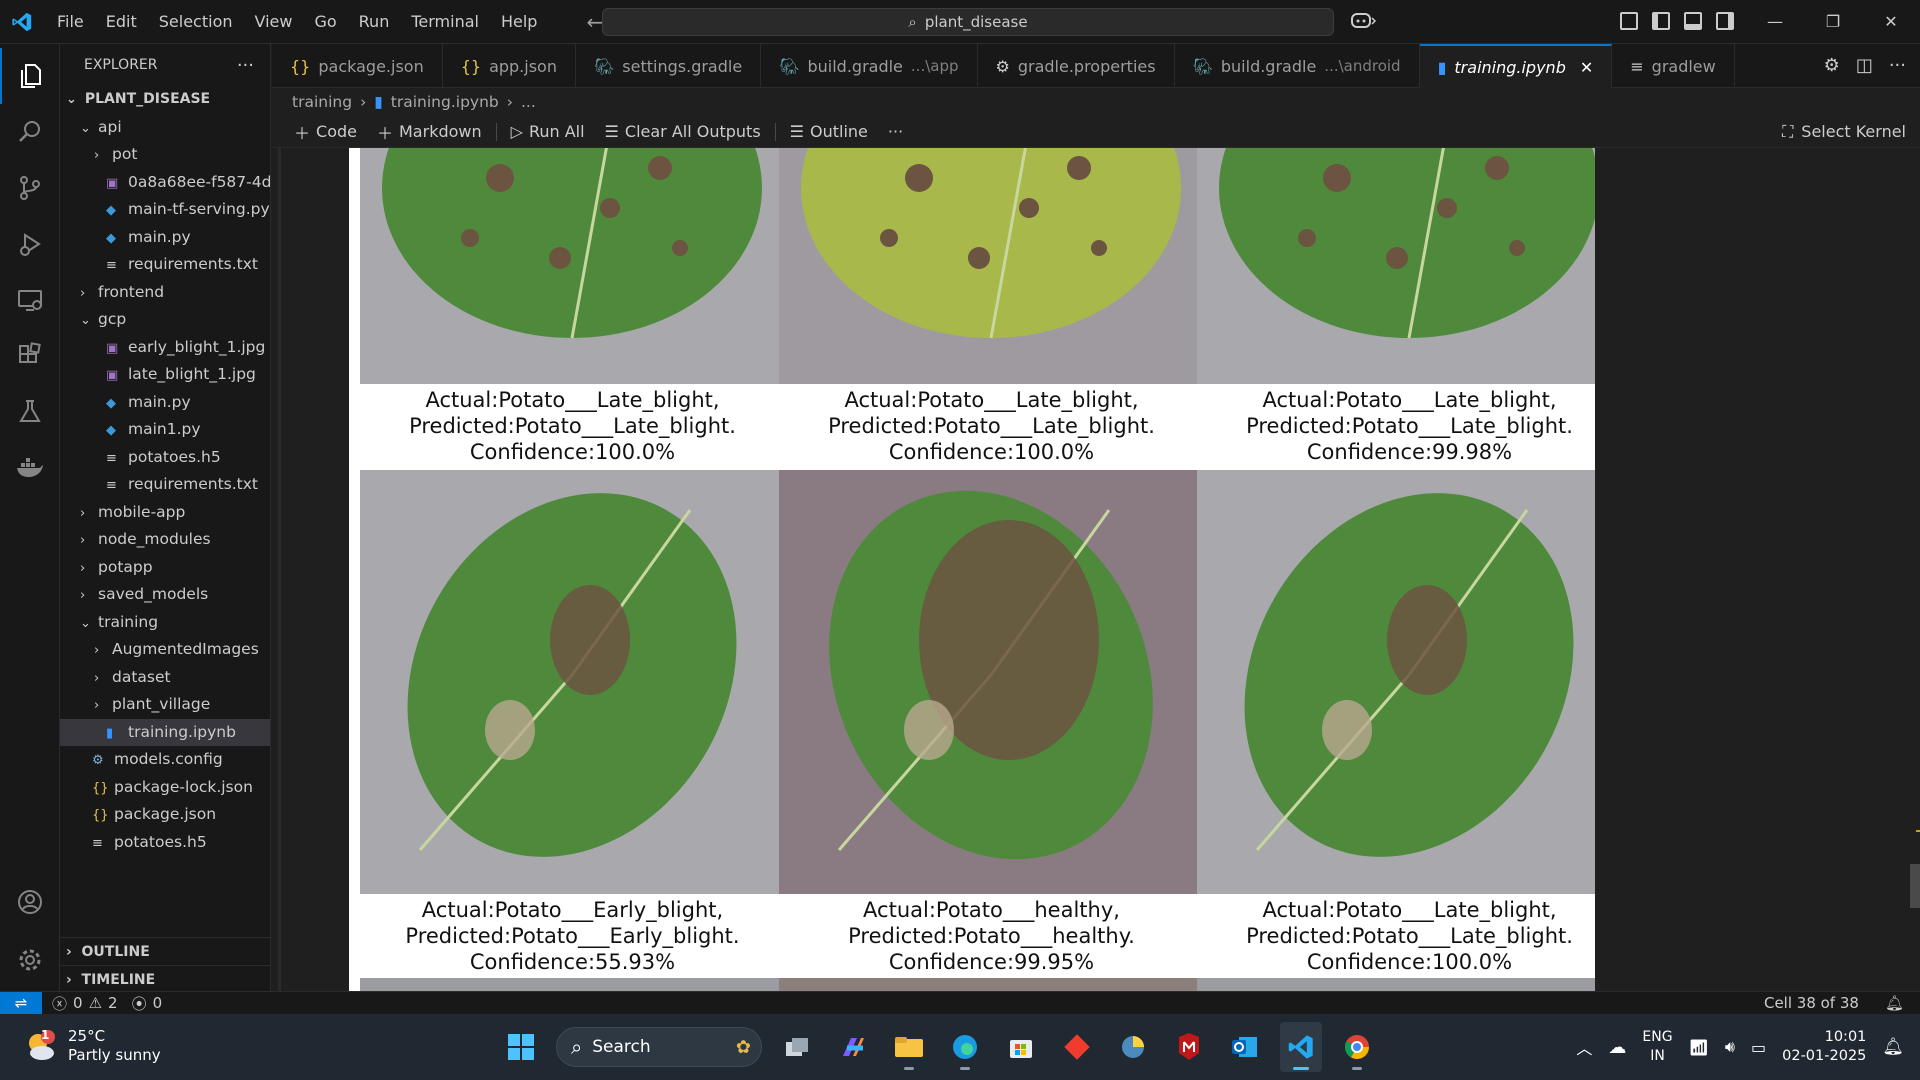 This screenshot has width=1920, height=1080. What do you see at coordinates (30, 76) in the screenshot?
I see `explorer-icon` at bounding box center [30, 76].